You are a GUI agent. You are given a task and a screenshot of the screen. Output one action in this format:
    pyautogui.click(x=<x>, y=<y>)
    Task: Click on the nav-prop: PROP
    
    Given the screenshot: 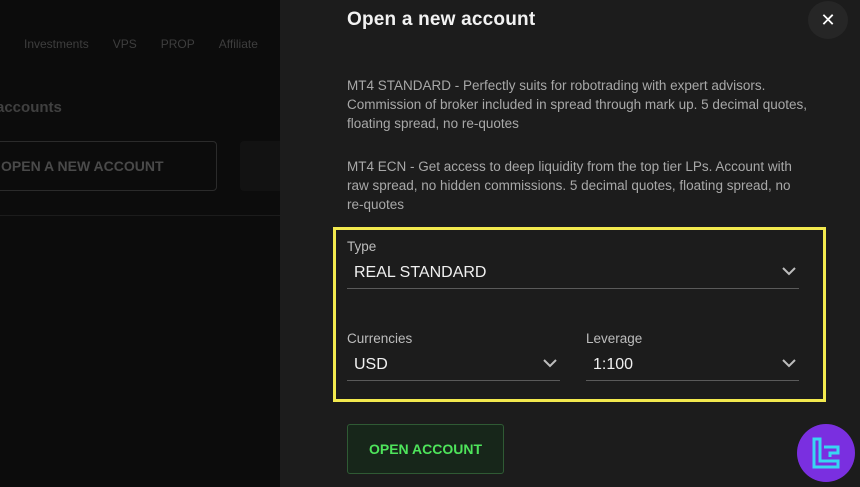 What is the action you would take?
    pyautogui.click(x=178, y=44)
    